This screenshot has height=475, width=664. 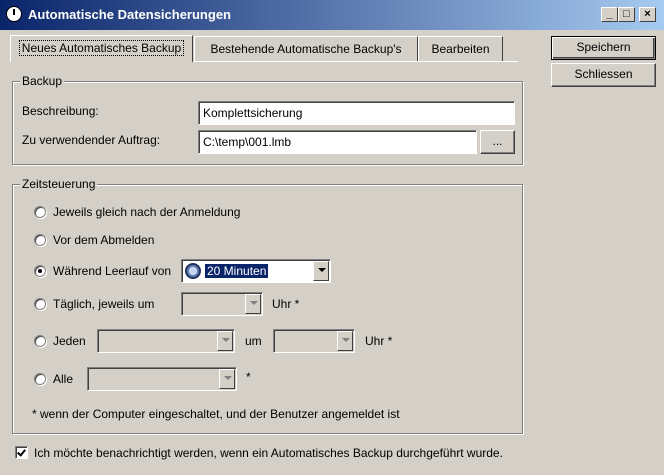 I want to click on idle-duration-value: 20 Minuten, so click(x=237, y=271).